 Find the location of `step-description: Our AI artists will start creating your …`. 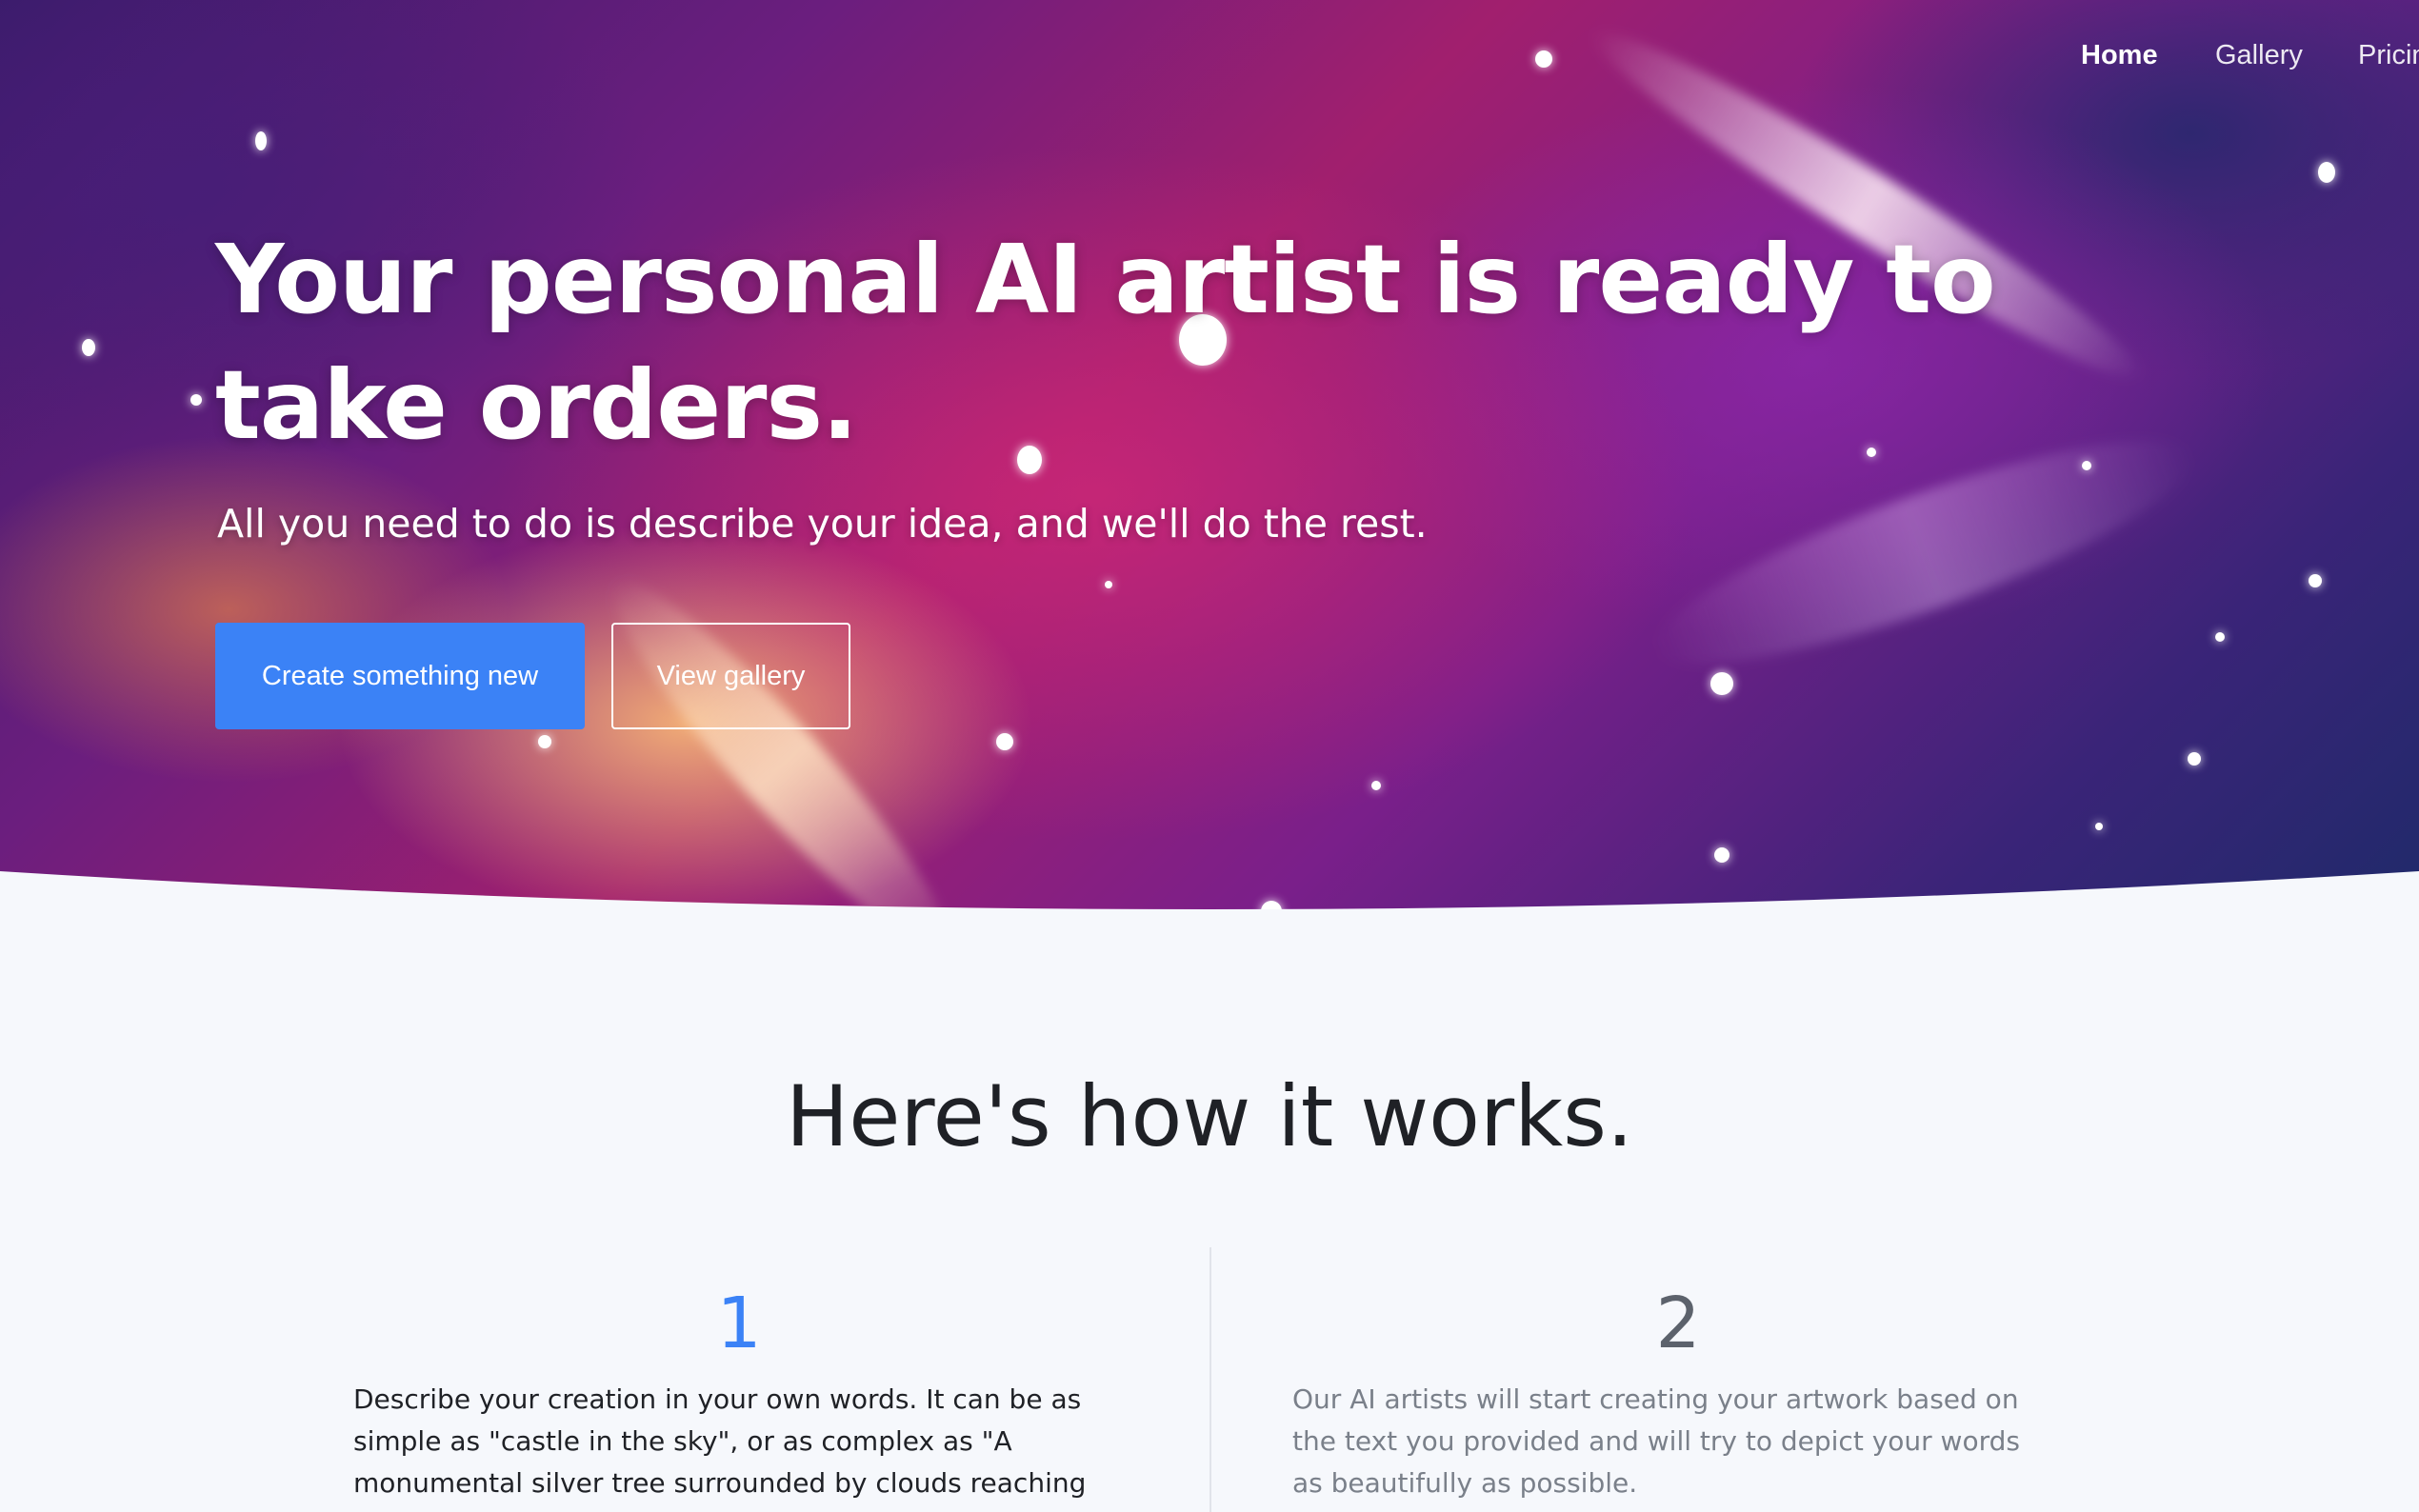

step-description: Our AI artists will start creating your … is located at coordinates (1656, 1441).